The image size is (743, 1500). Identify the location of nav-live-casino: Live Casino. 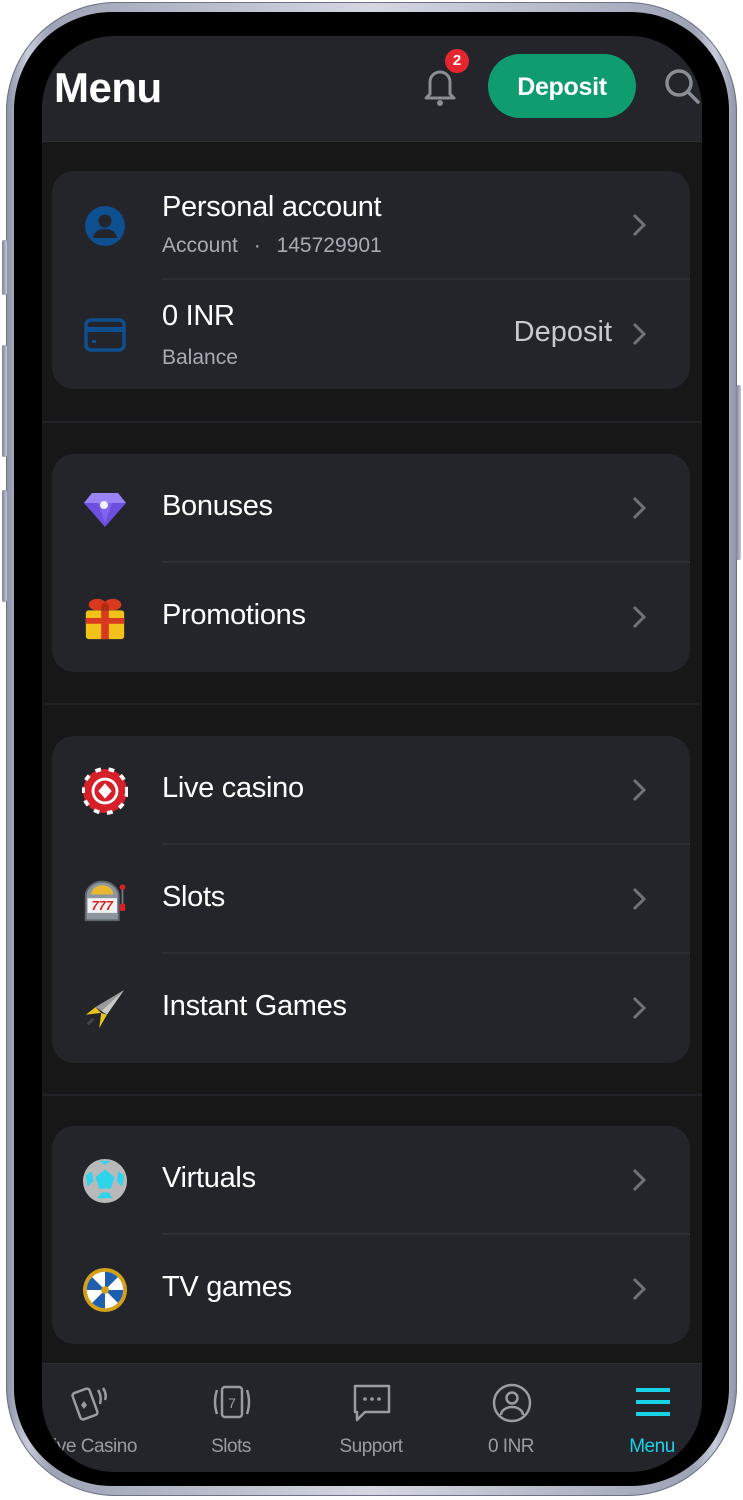
(99, 1418).